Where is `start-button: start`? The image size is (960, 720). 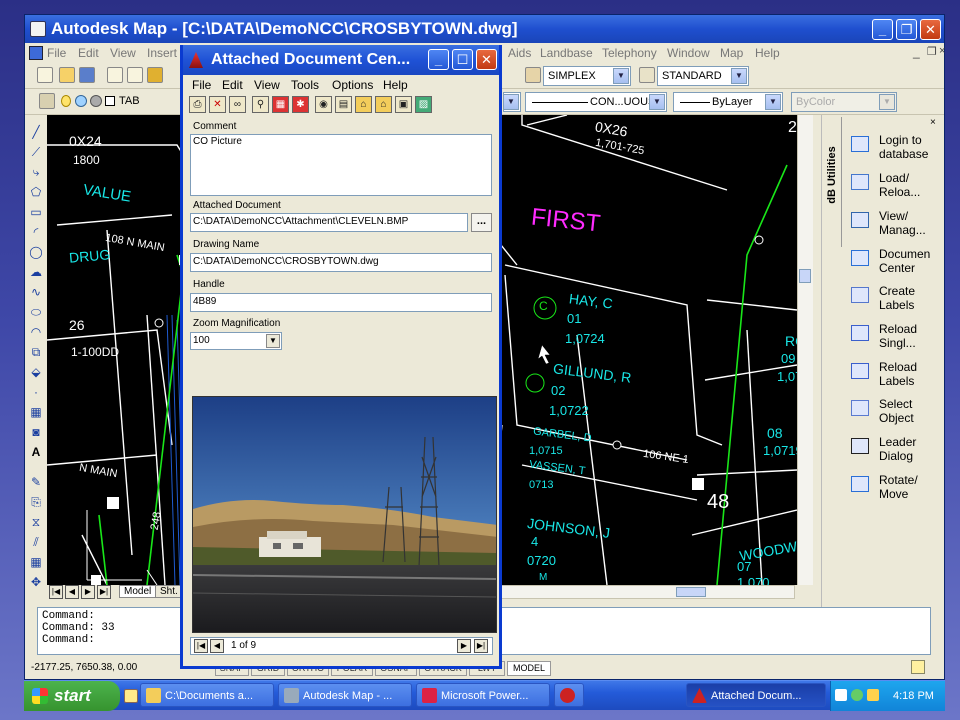 start-button: start is located at coordinates (72, 696).